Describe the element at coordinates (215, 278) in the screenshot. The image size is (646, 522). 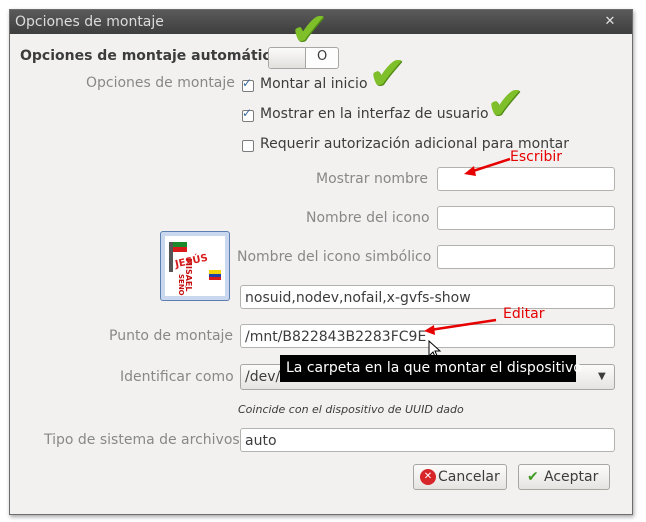
I see `flag2-red` at that location.